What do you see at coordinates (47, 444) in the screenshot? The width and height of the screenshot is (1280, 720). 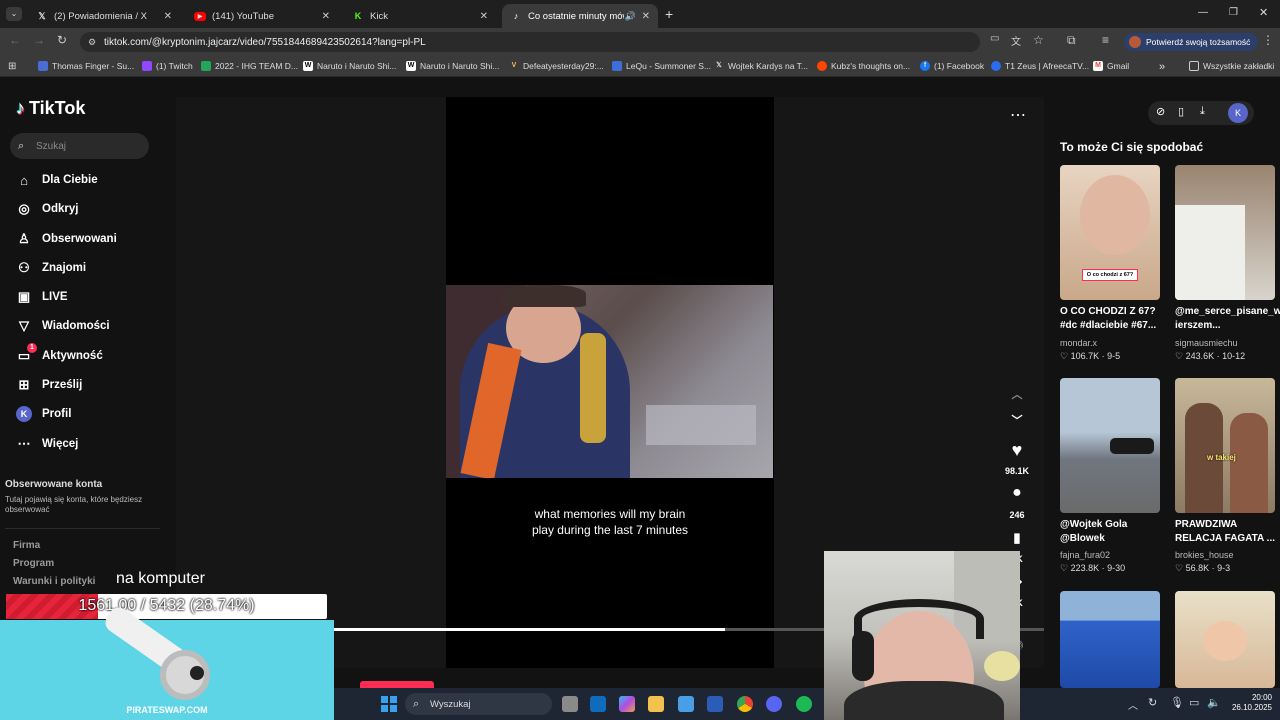 I see `nav-more: ⋯ Więcej` at bounding box center [47, 444].